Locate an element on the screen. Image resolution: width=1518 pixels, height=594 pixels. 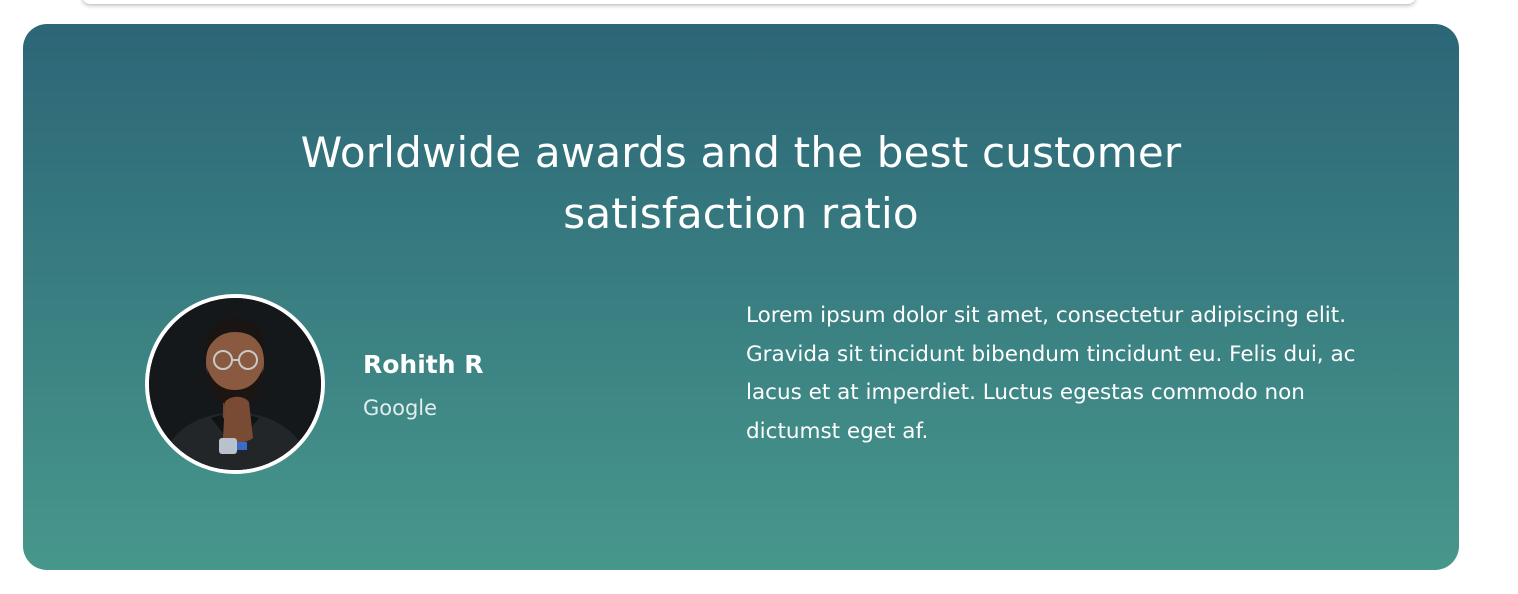
avatar is located at coordinates (235, 384).